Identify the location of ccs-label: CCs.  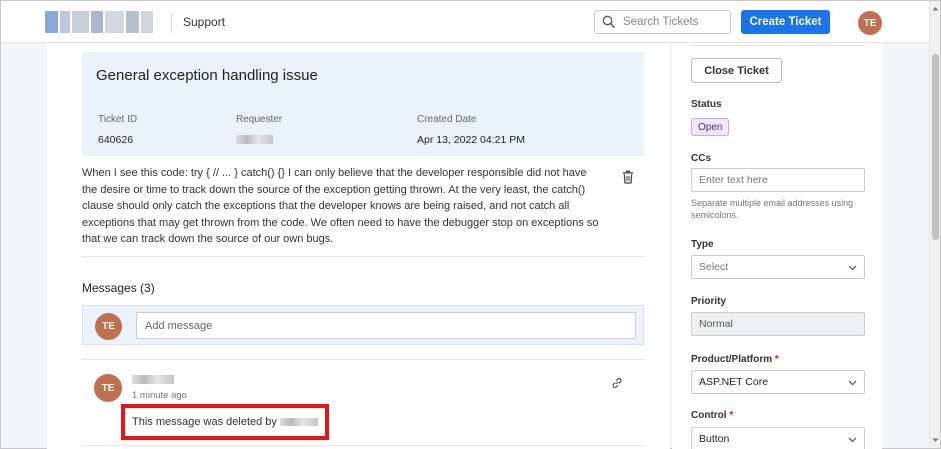
(701, 158).